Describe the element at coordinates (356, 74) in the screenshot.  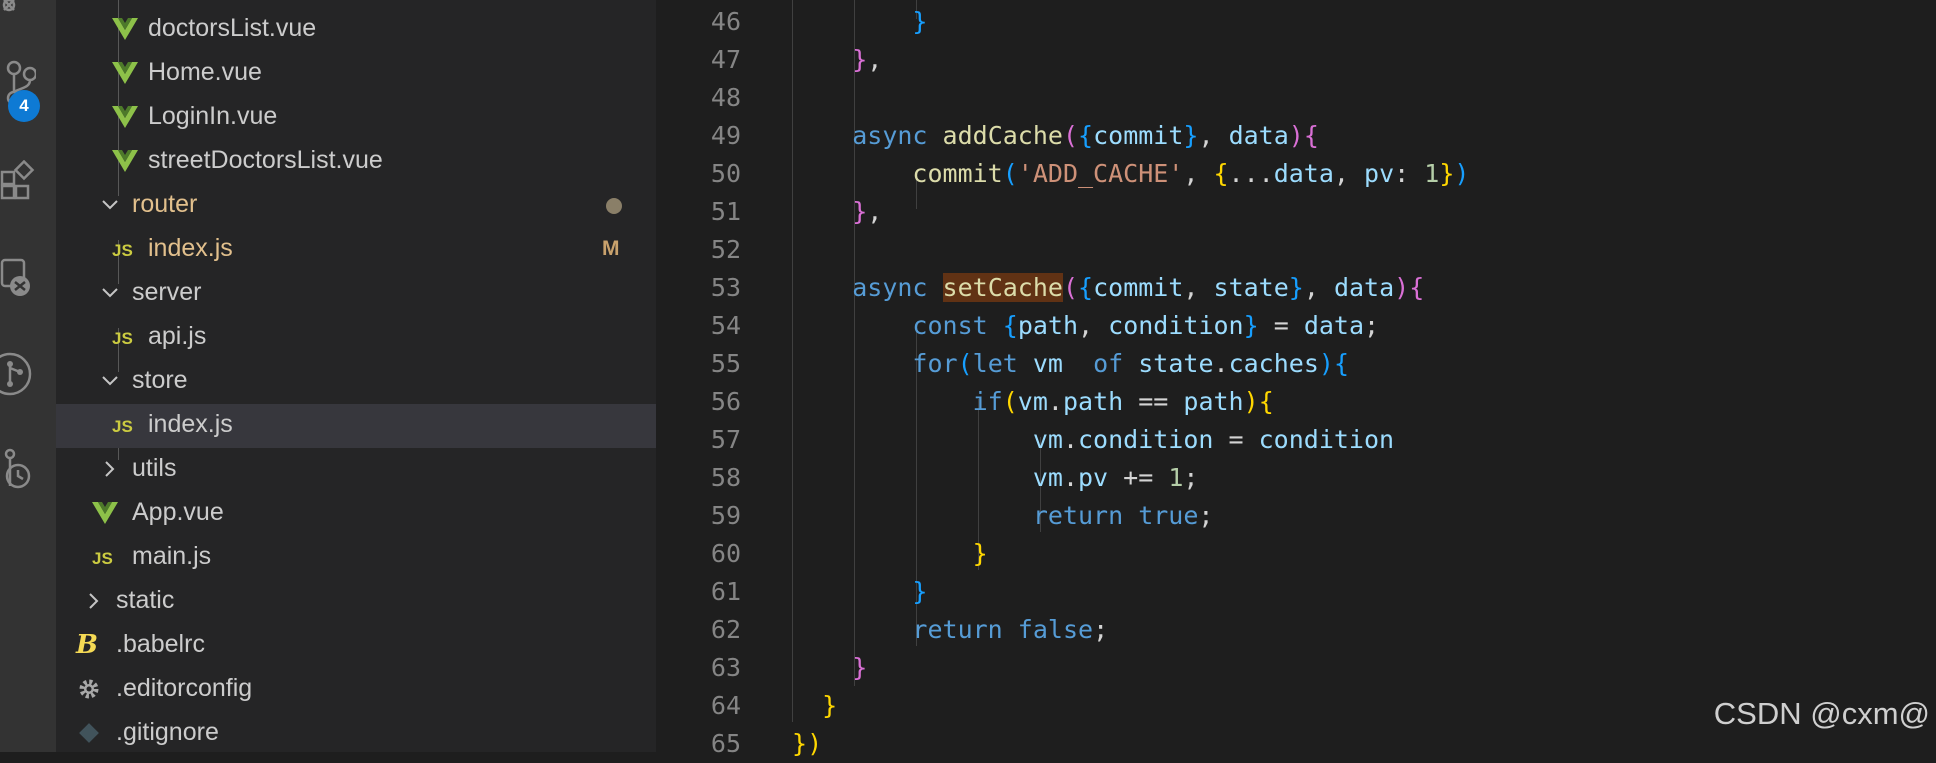
I see `explorer-item: Home.vue` at that location.